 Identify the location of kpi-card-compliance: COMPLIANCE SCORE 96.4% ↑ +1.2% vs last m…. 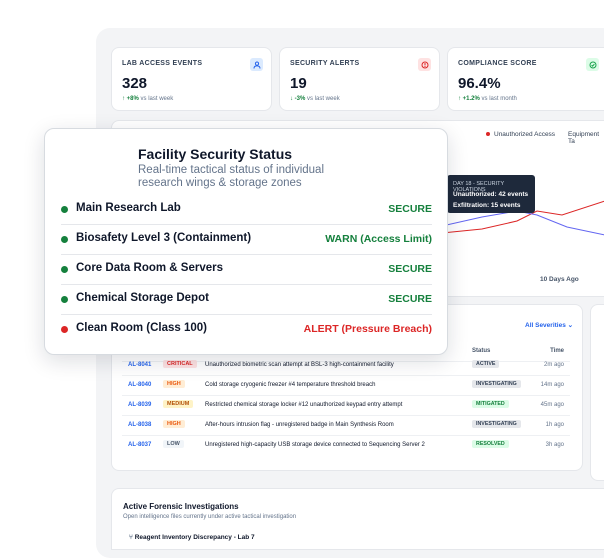
(525, 79).